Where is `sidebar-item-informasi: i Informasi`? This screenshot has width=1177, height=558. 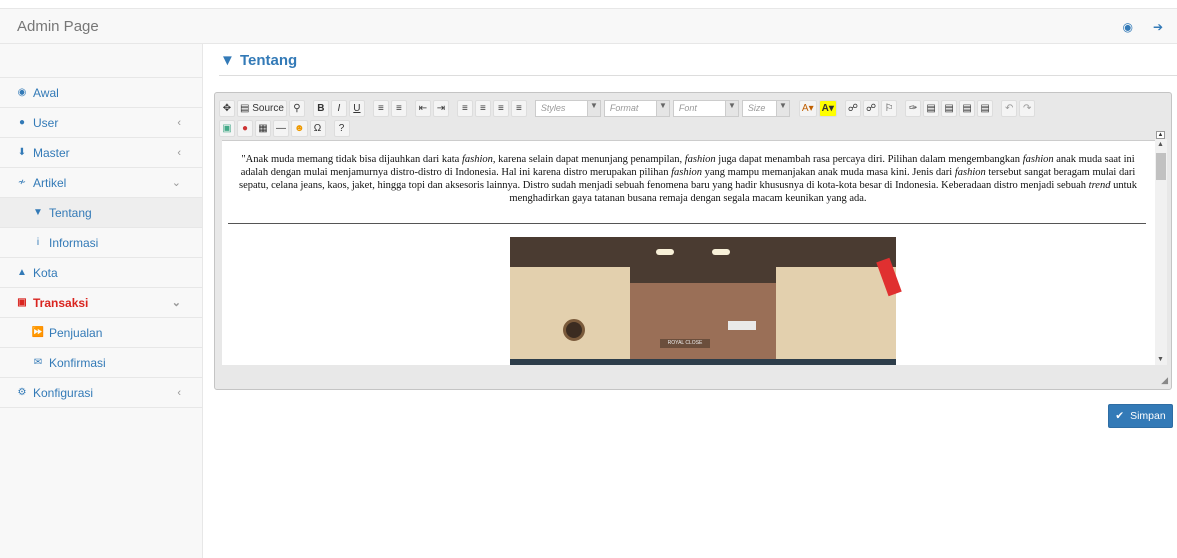 sidebar-item-informasi: i Informasi is located at coordinates (101, 243).